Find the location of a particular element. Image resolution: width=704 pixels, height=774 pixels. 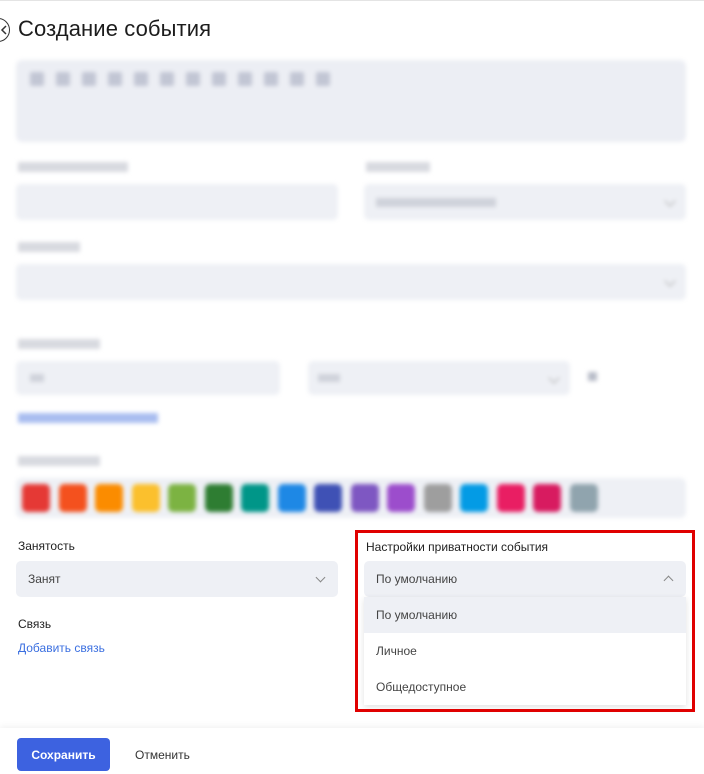

fullscreen-icon is located at coordinates (323, 79).